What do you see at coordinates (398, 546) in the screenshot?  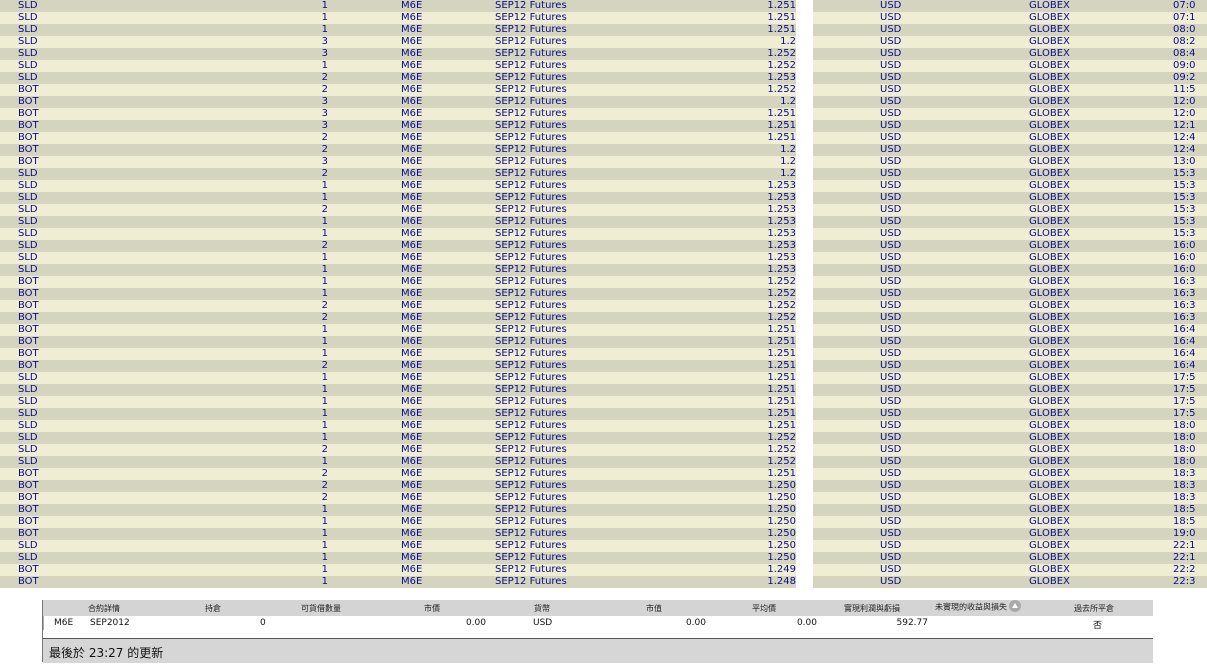 I see `trade-row: SLD 1 M6E SEP12 Futures 1.250` at bounding box center [398, 546].